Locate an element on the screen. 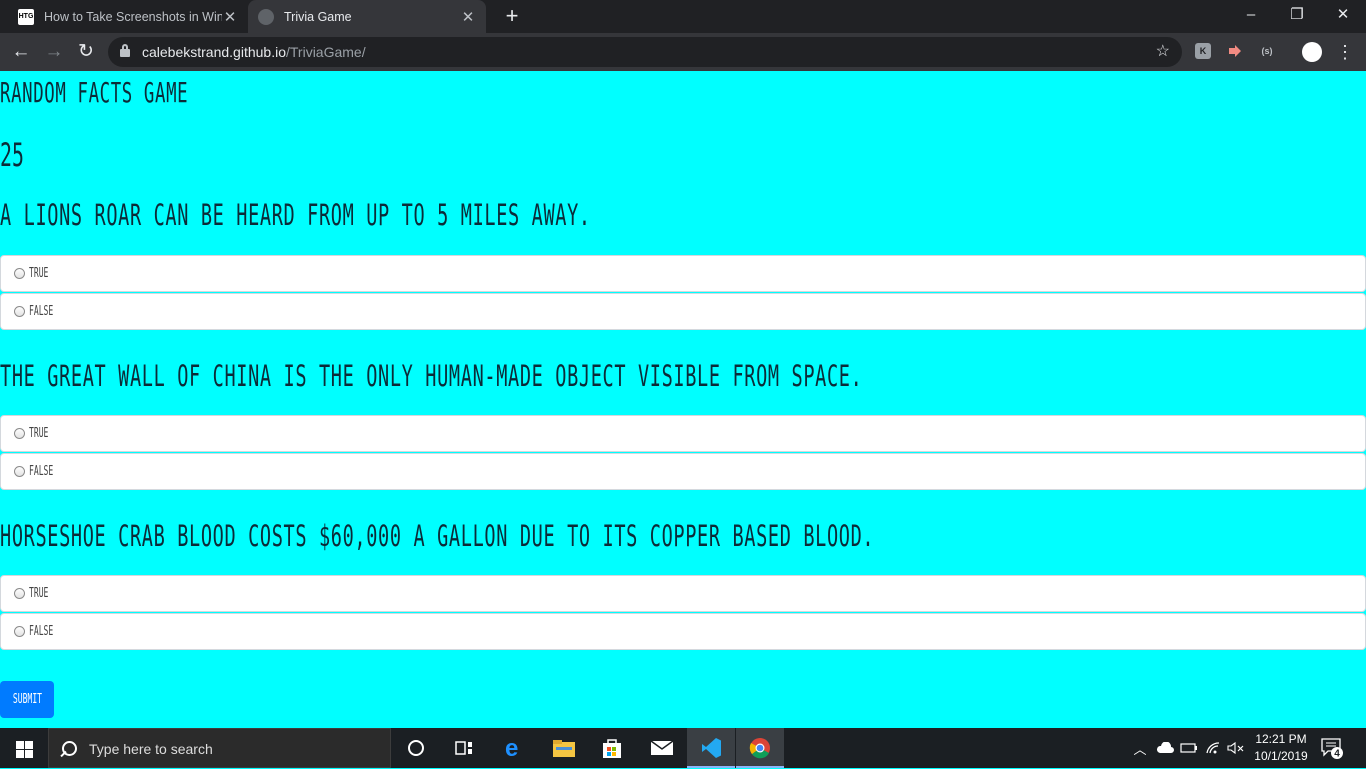 The width and height of the screenshot is (1366, 769). minimize-icon: – is located at coordinates (1251, 16).